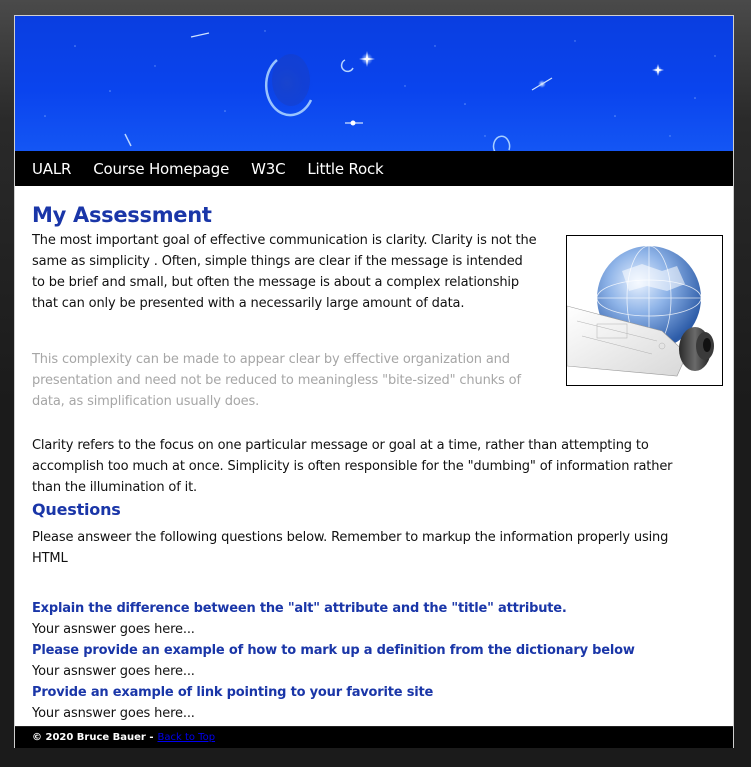  Describe the element at coordinates (374, 737) in the screenshot. I see `page-footer: © 2020 Bruce Bauer - Back to Top` at that location.